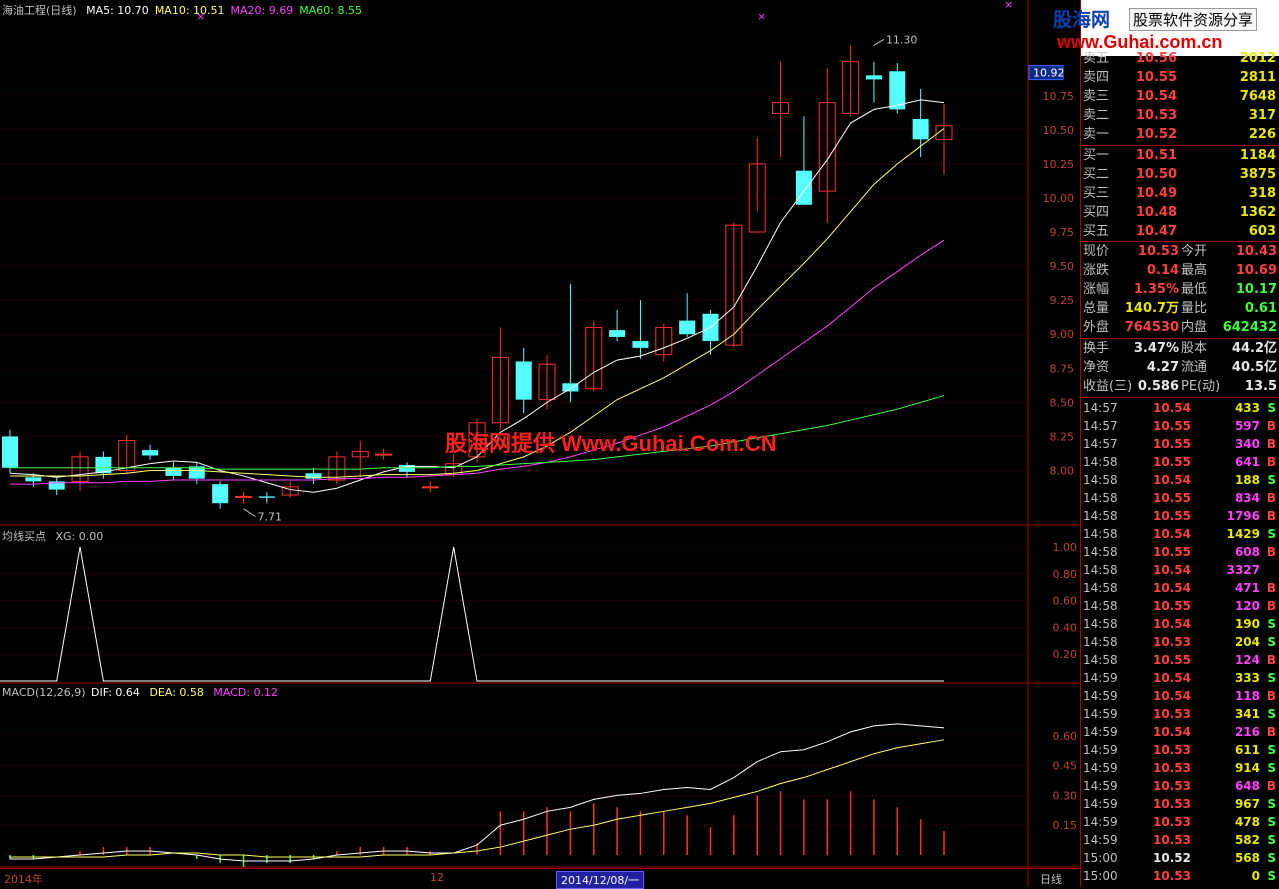 The height and width of the screenshot is (889, 1279). Describe the element at coordinates (1100, 408) in the screenshot. I see `tick-time: 14:57` at that location.